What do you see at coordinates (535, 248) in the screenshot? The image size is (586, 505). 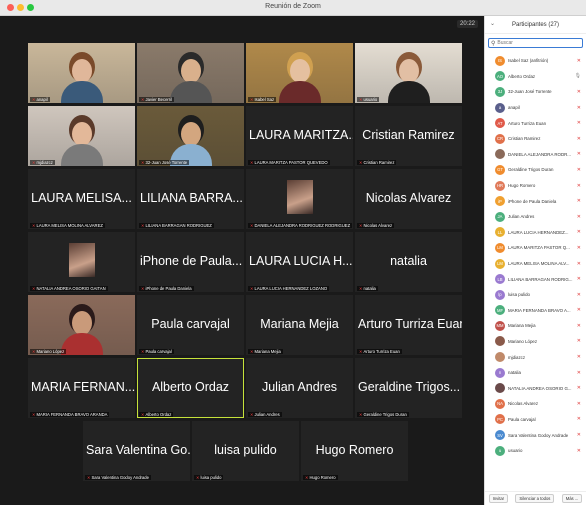 I see `participant-row: LM LAURA MARITZA PASTOR Q... ✕` at bounding box center [535, 248].